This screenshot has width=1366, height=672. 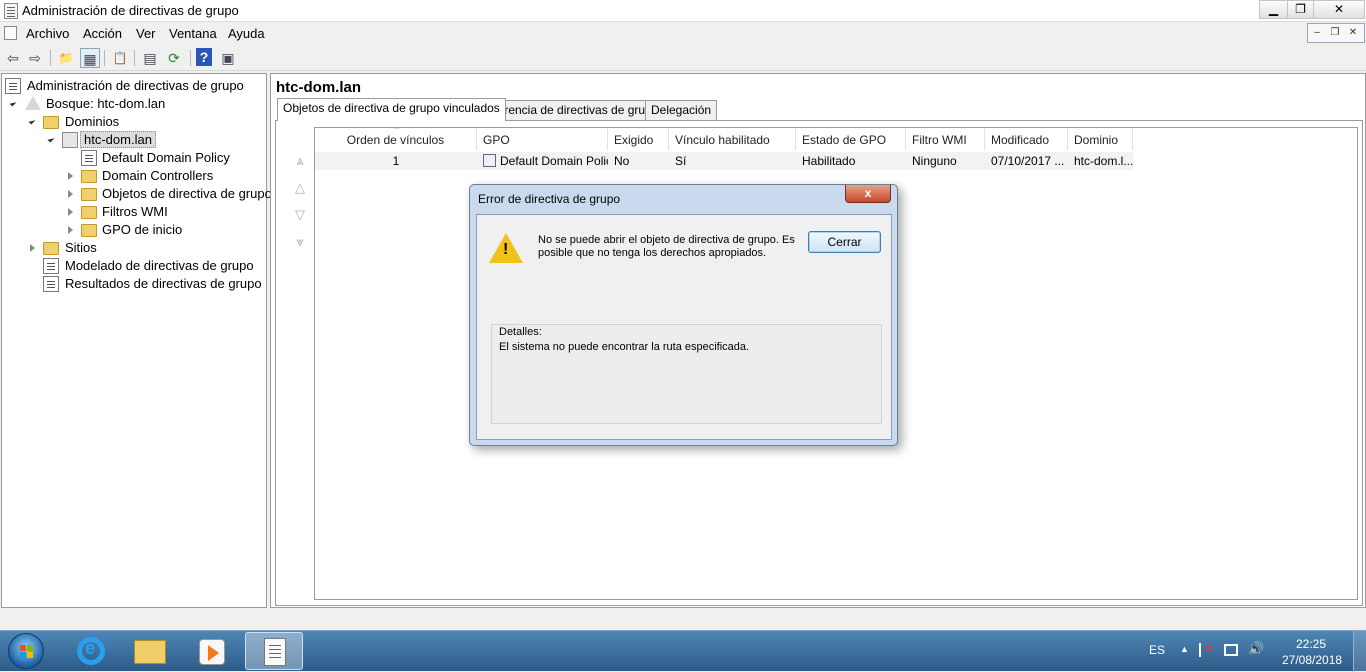 What do you see at coordinates (1026, 139) in the screenshot?
I see `column-header-modified: Modificado` at bounding box center [1026, 139].